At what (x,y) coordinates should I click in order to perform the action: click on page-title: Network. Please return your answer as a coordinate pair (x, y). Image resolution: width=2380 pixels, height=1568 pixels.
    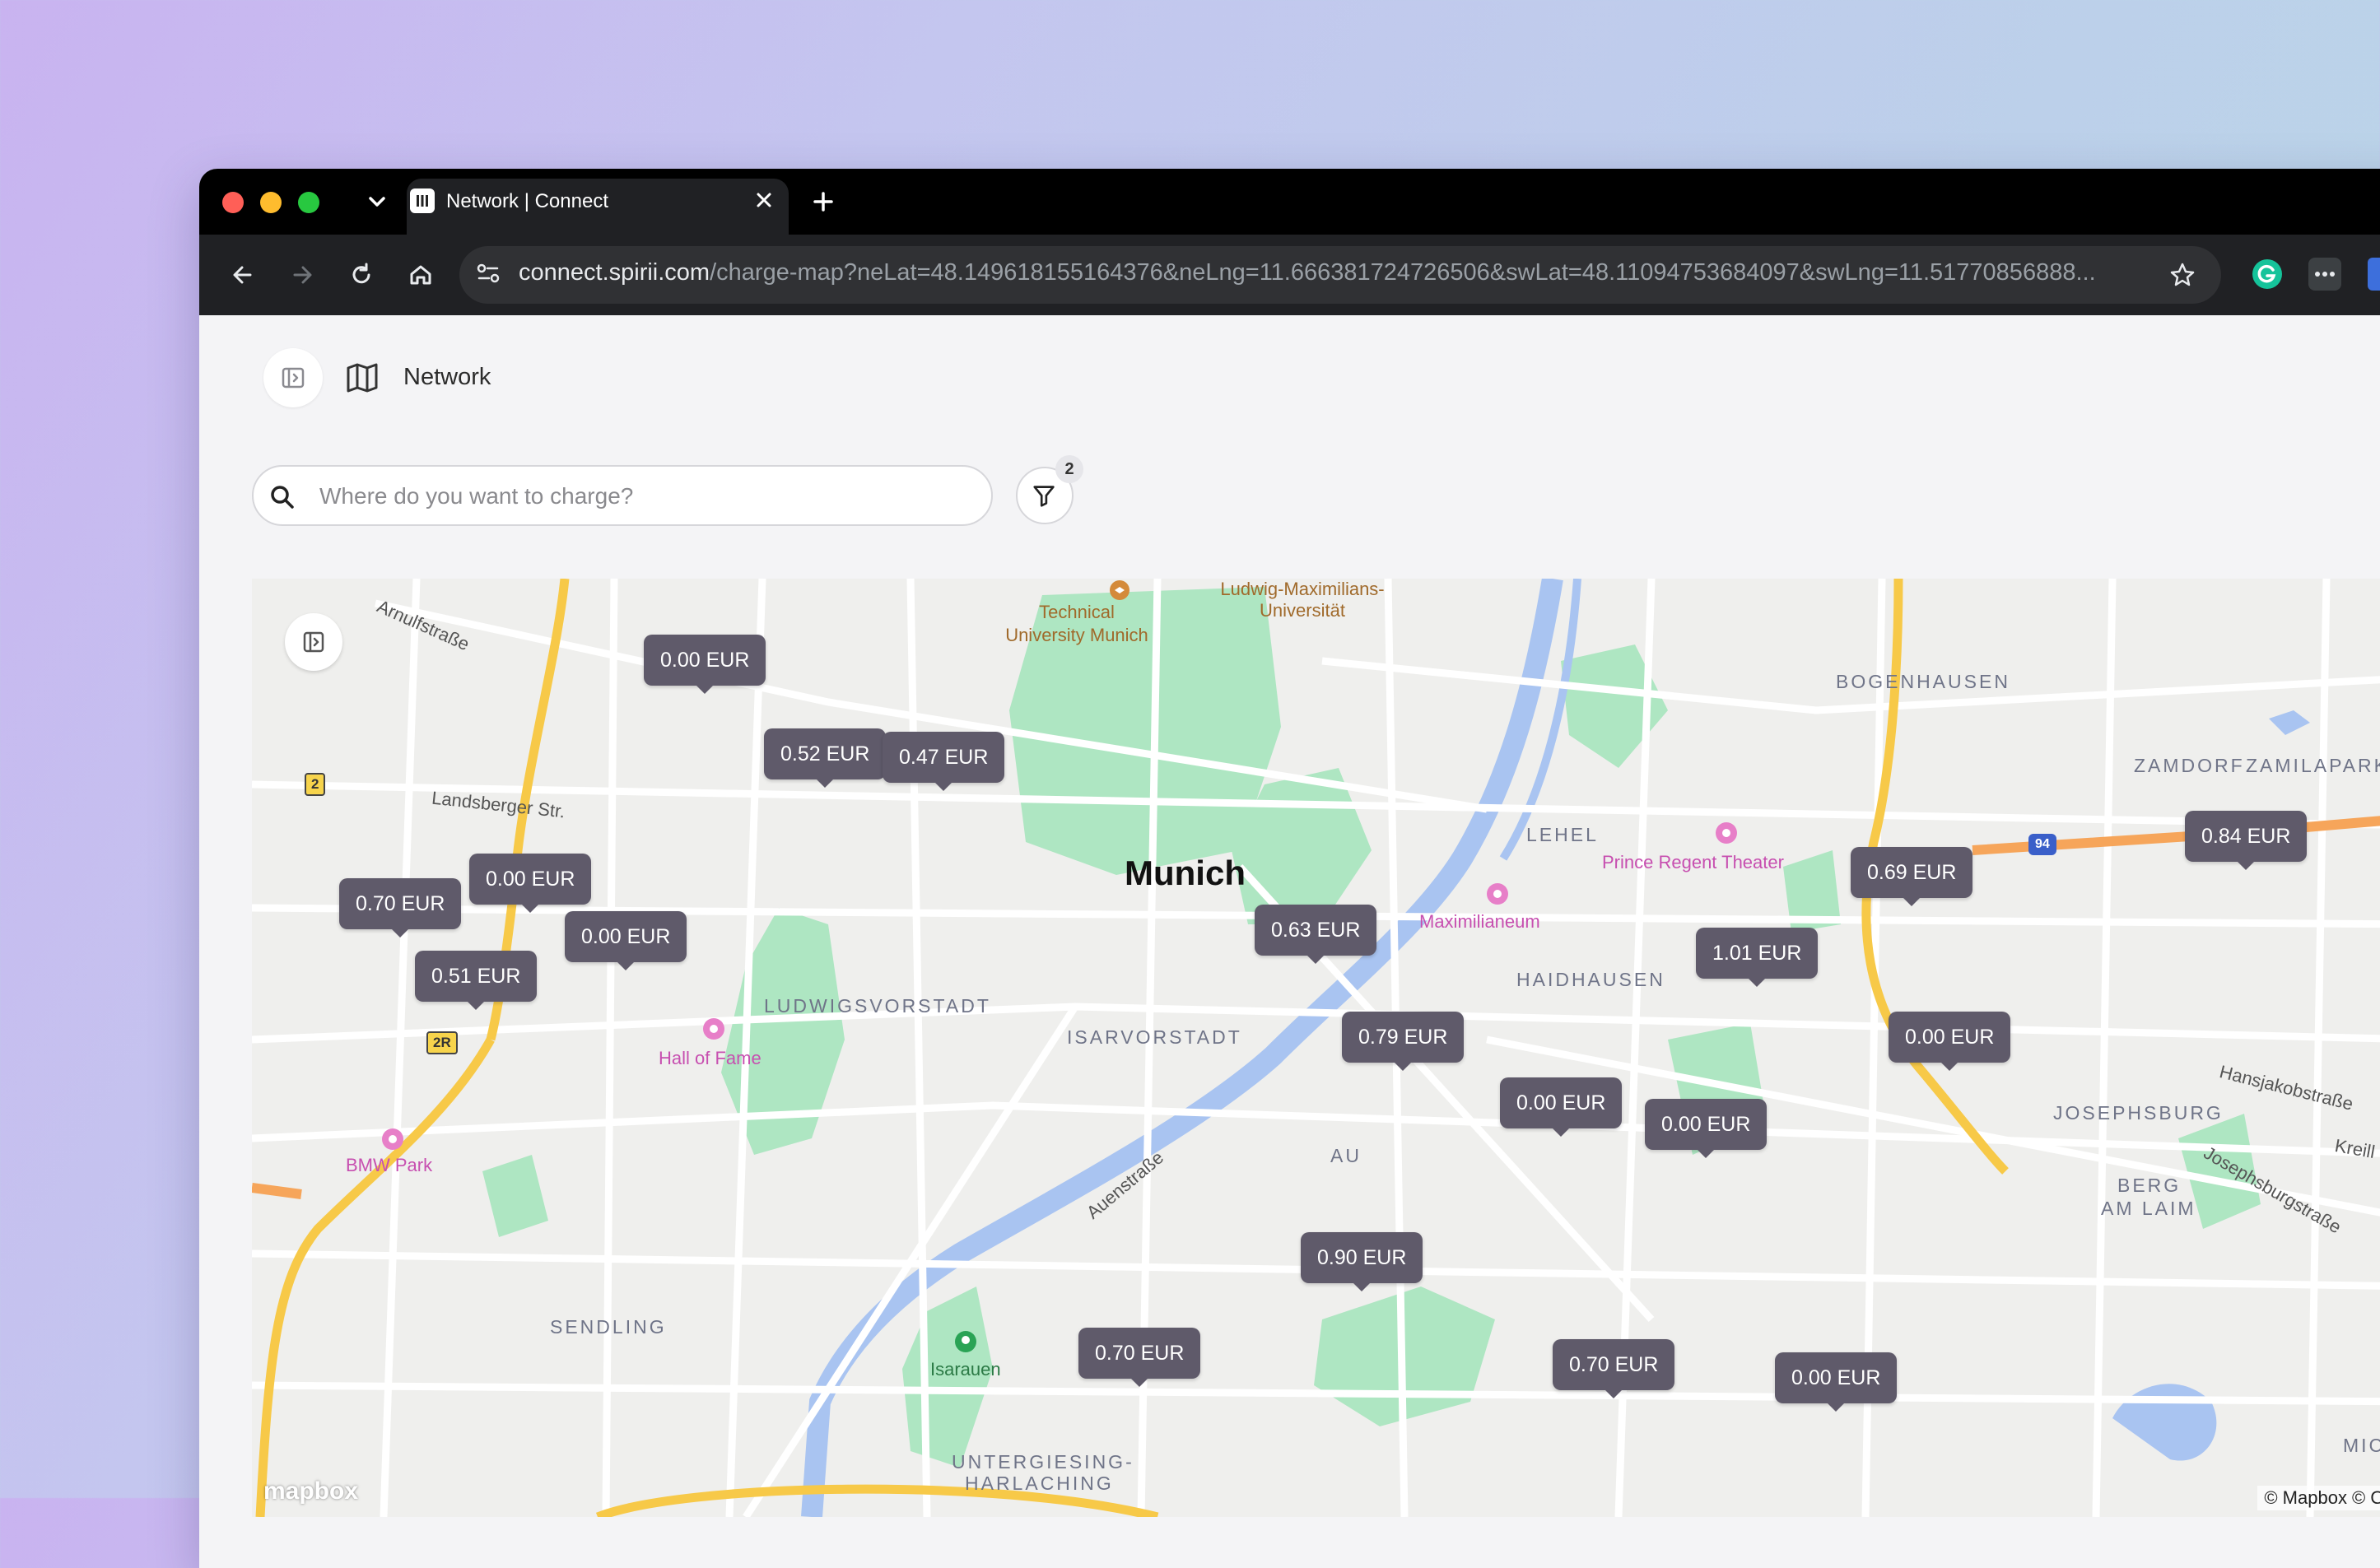
    Looking at the image, I should click on (447, 377).